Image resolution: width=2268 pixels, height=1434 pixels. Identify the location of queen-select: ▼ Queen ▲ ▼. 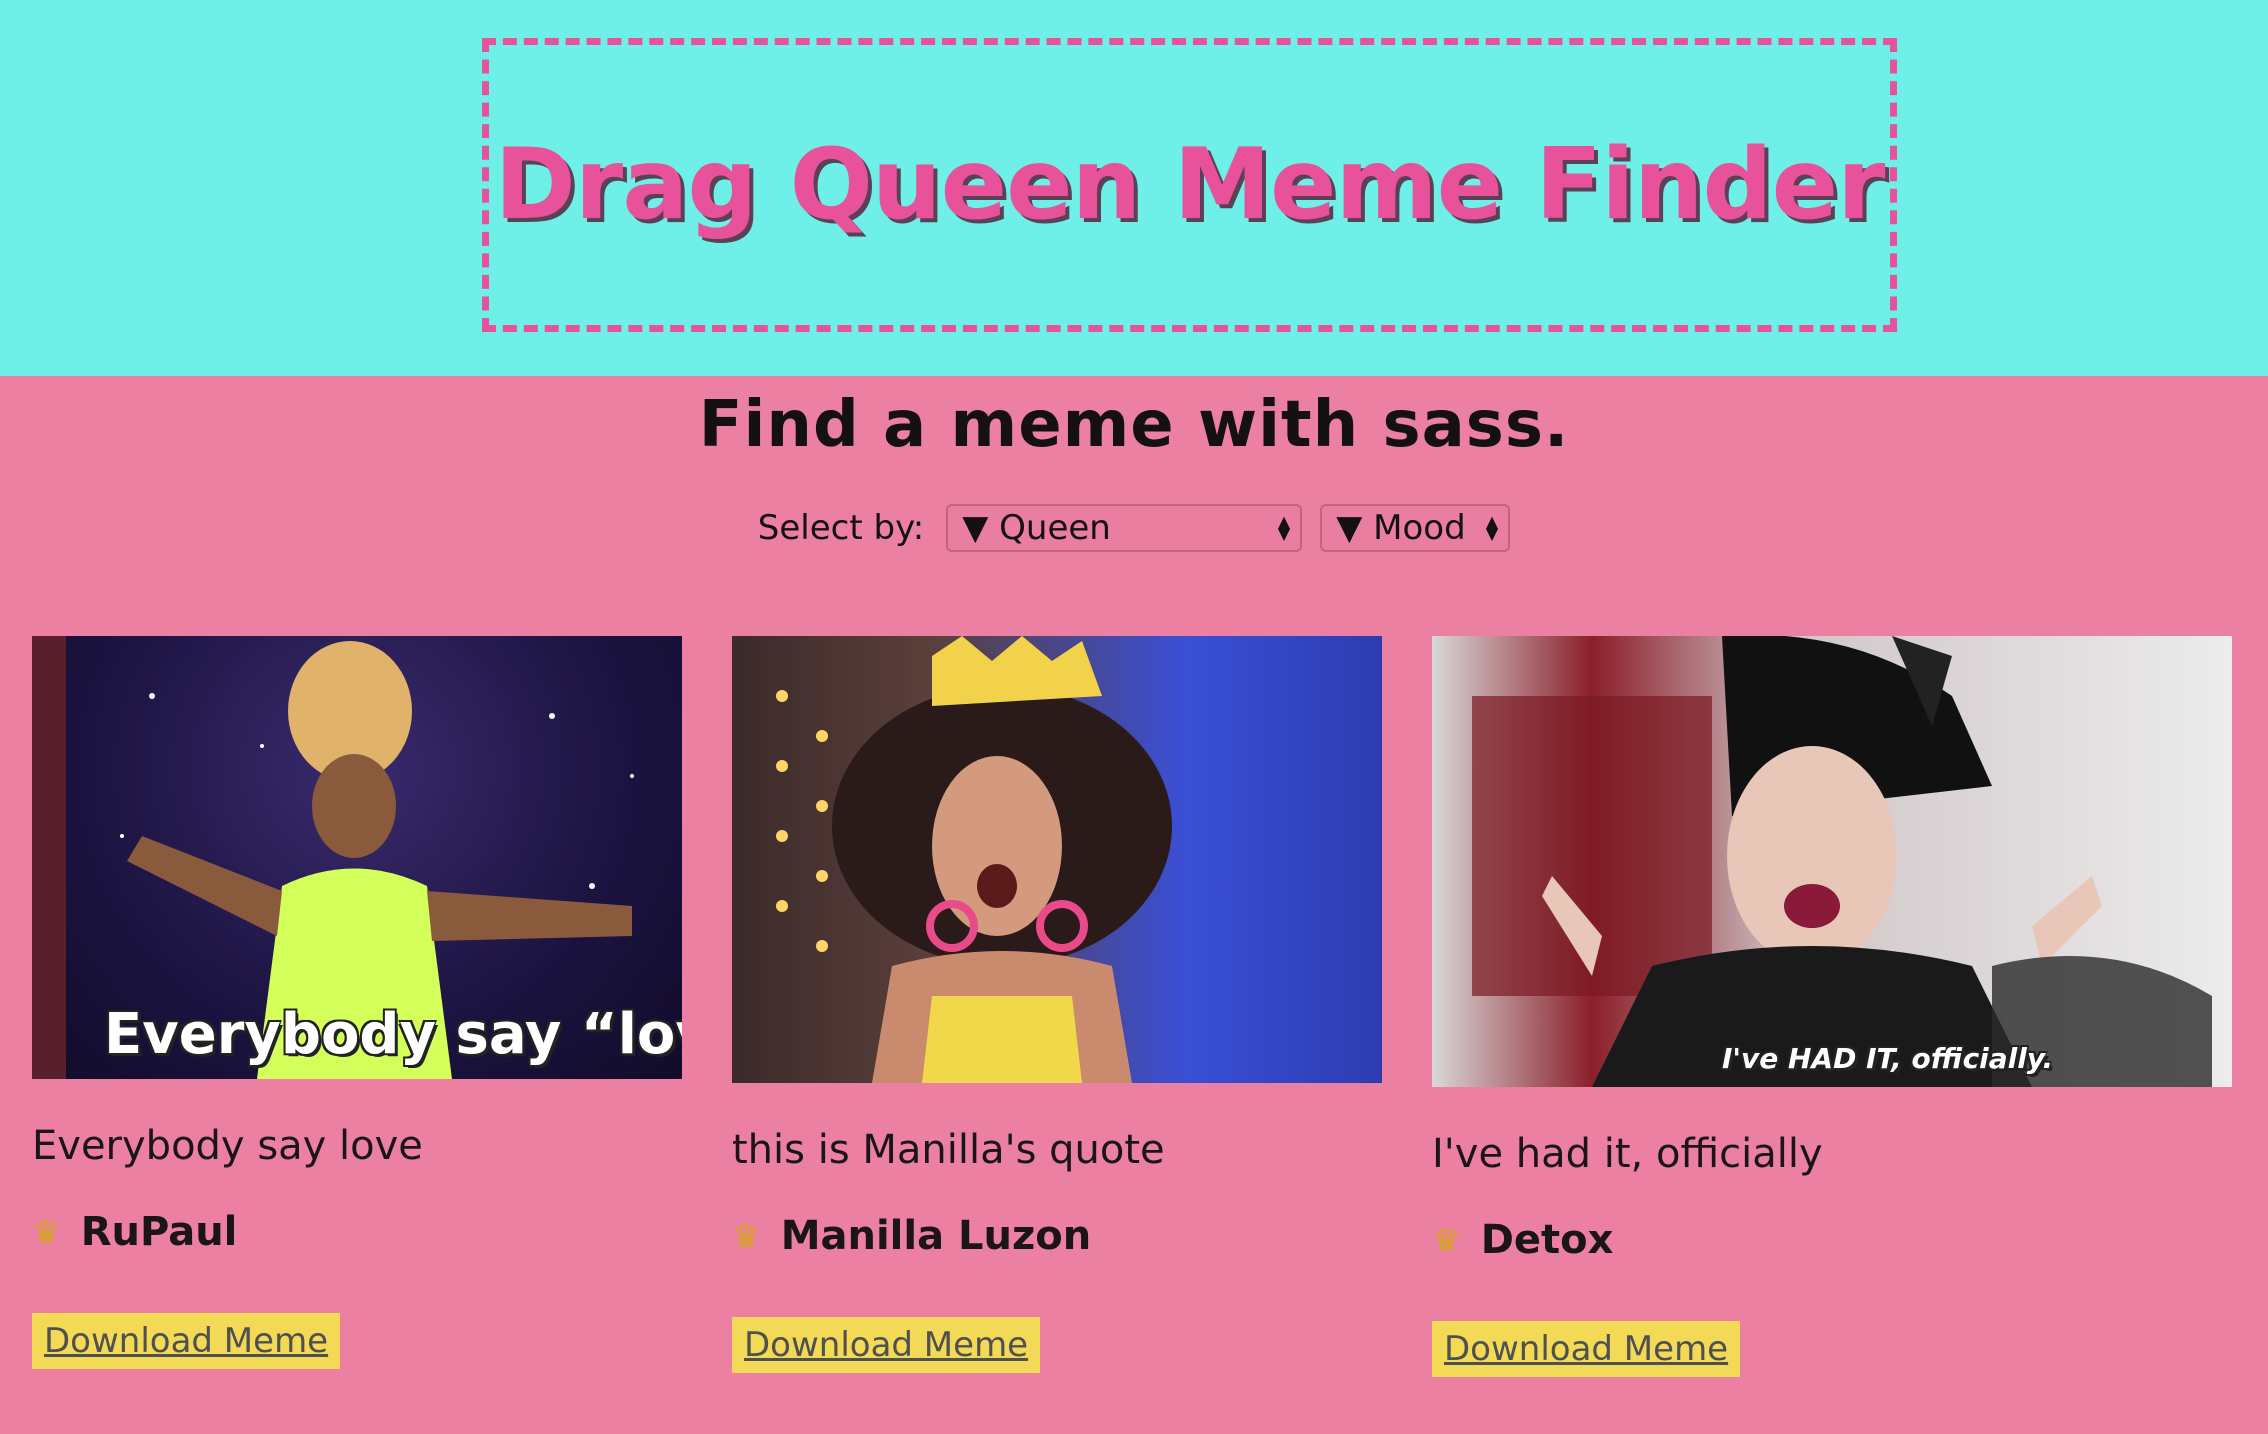
(1124, 528).